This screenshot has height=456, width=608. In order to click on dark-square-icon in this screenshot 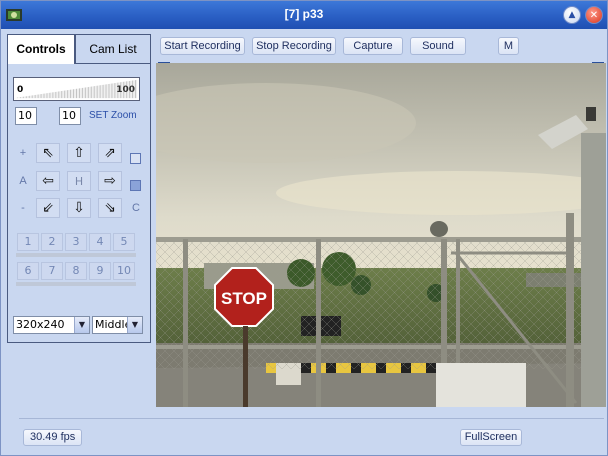, I will do `click(135, 185)`.